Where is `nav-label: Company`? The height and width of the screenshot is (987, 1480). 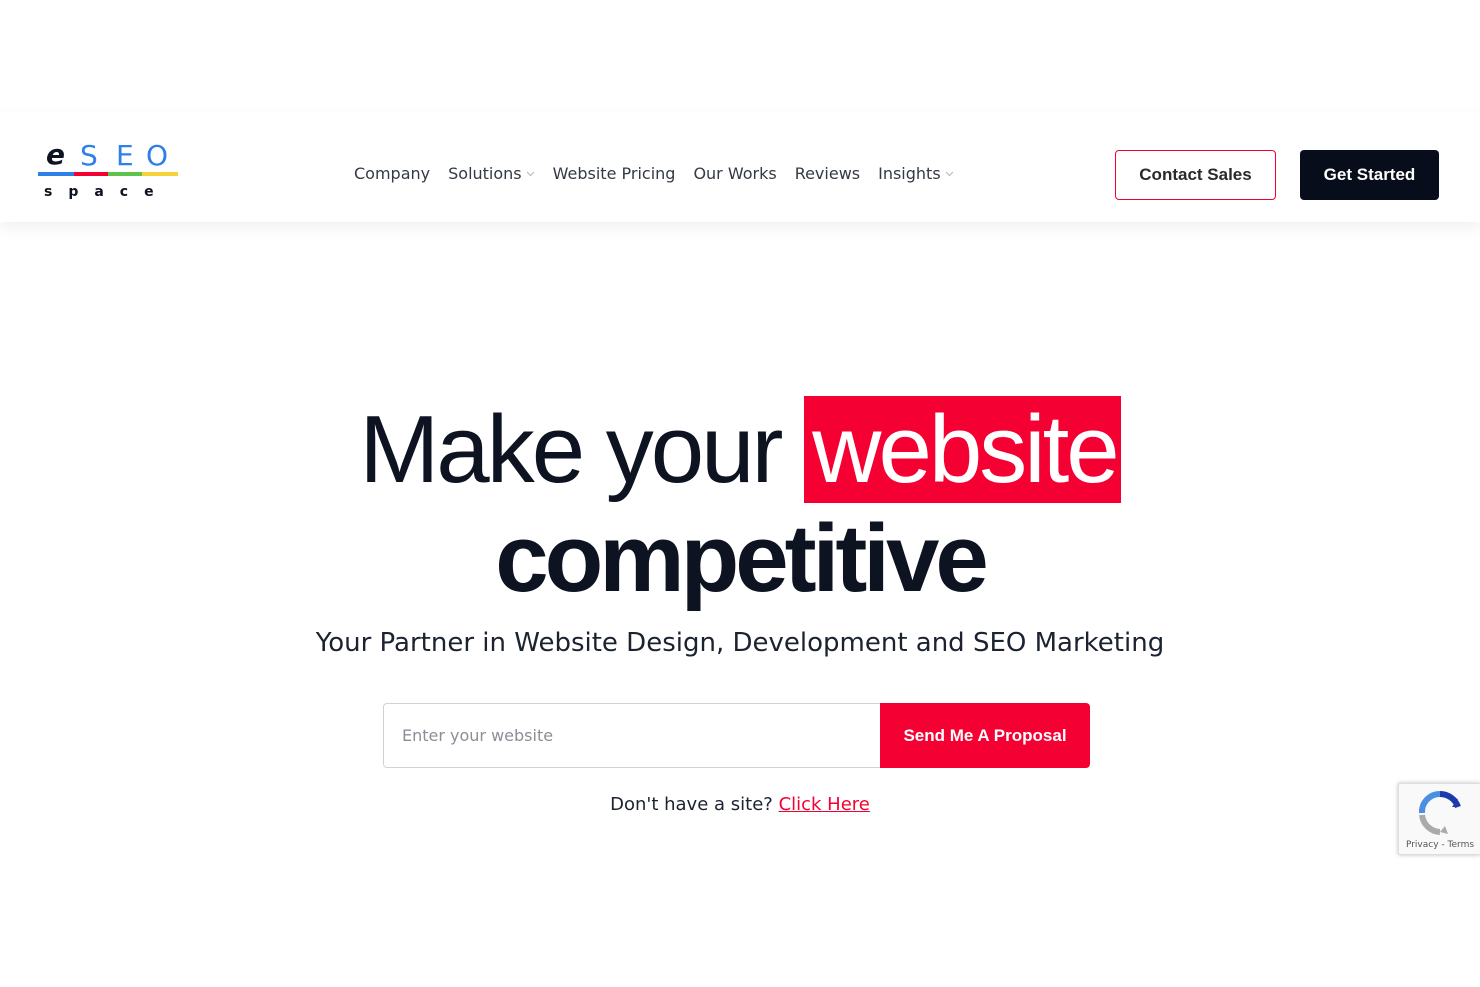
nav-label: Company is located at coordinates (392, 173).